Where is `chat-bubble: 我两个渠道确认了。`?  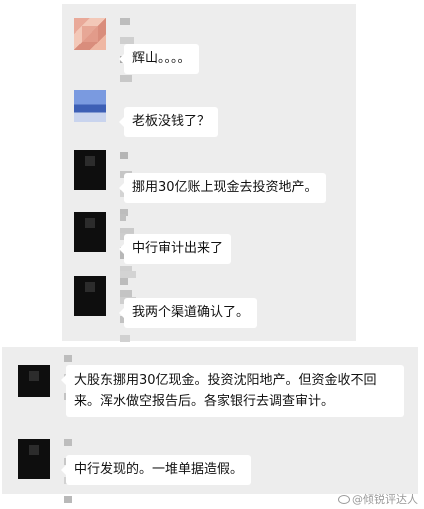
chat-bubble: 我两个渠道确认了。 is located at coordinates (188, 313).